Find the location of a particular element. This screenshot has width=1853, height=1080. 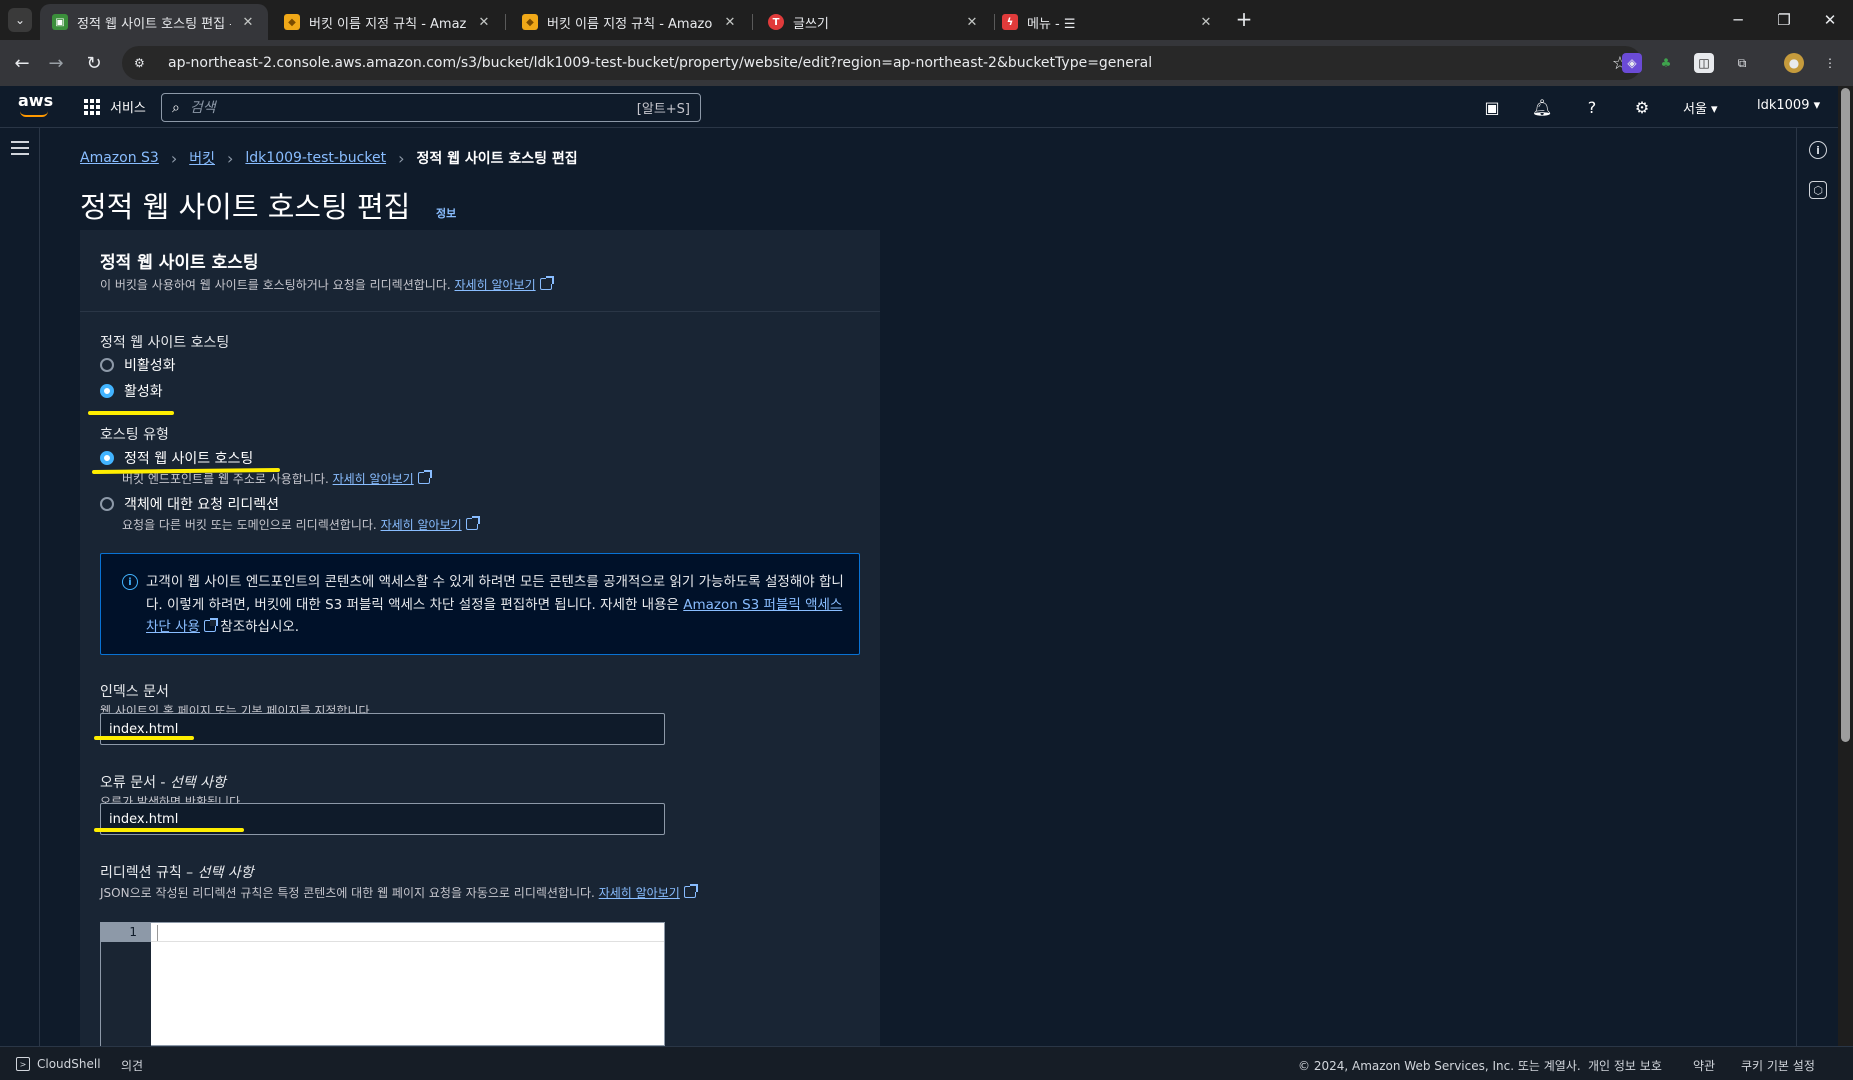

alert-text-part-2: 참조하십시오. is located at coordinates (257, 627).